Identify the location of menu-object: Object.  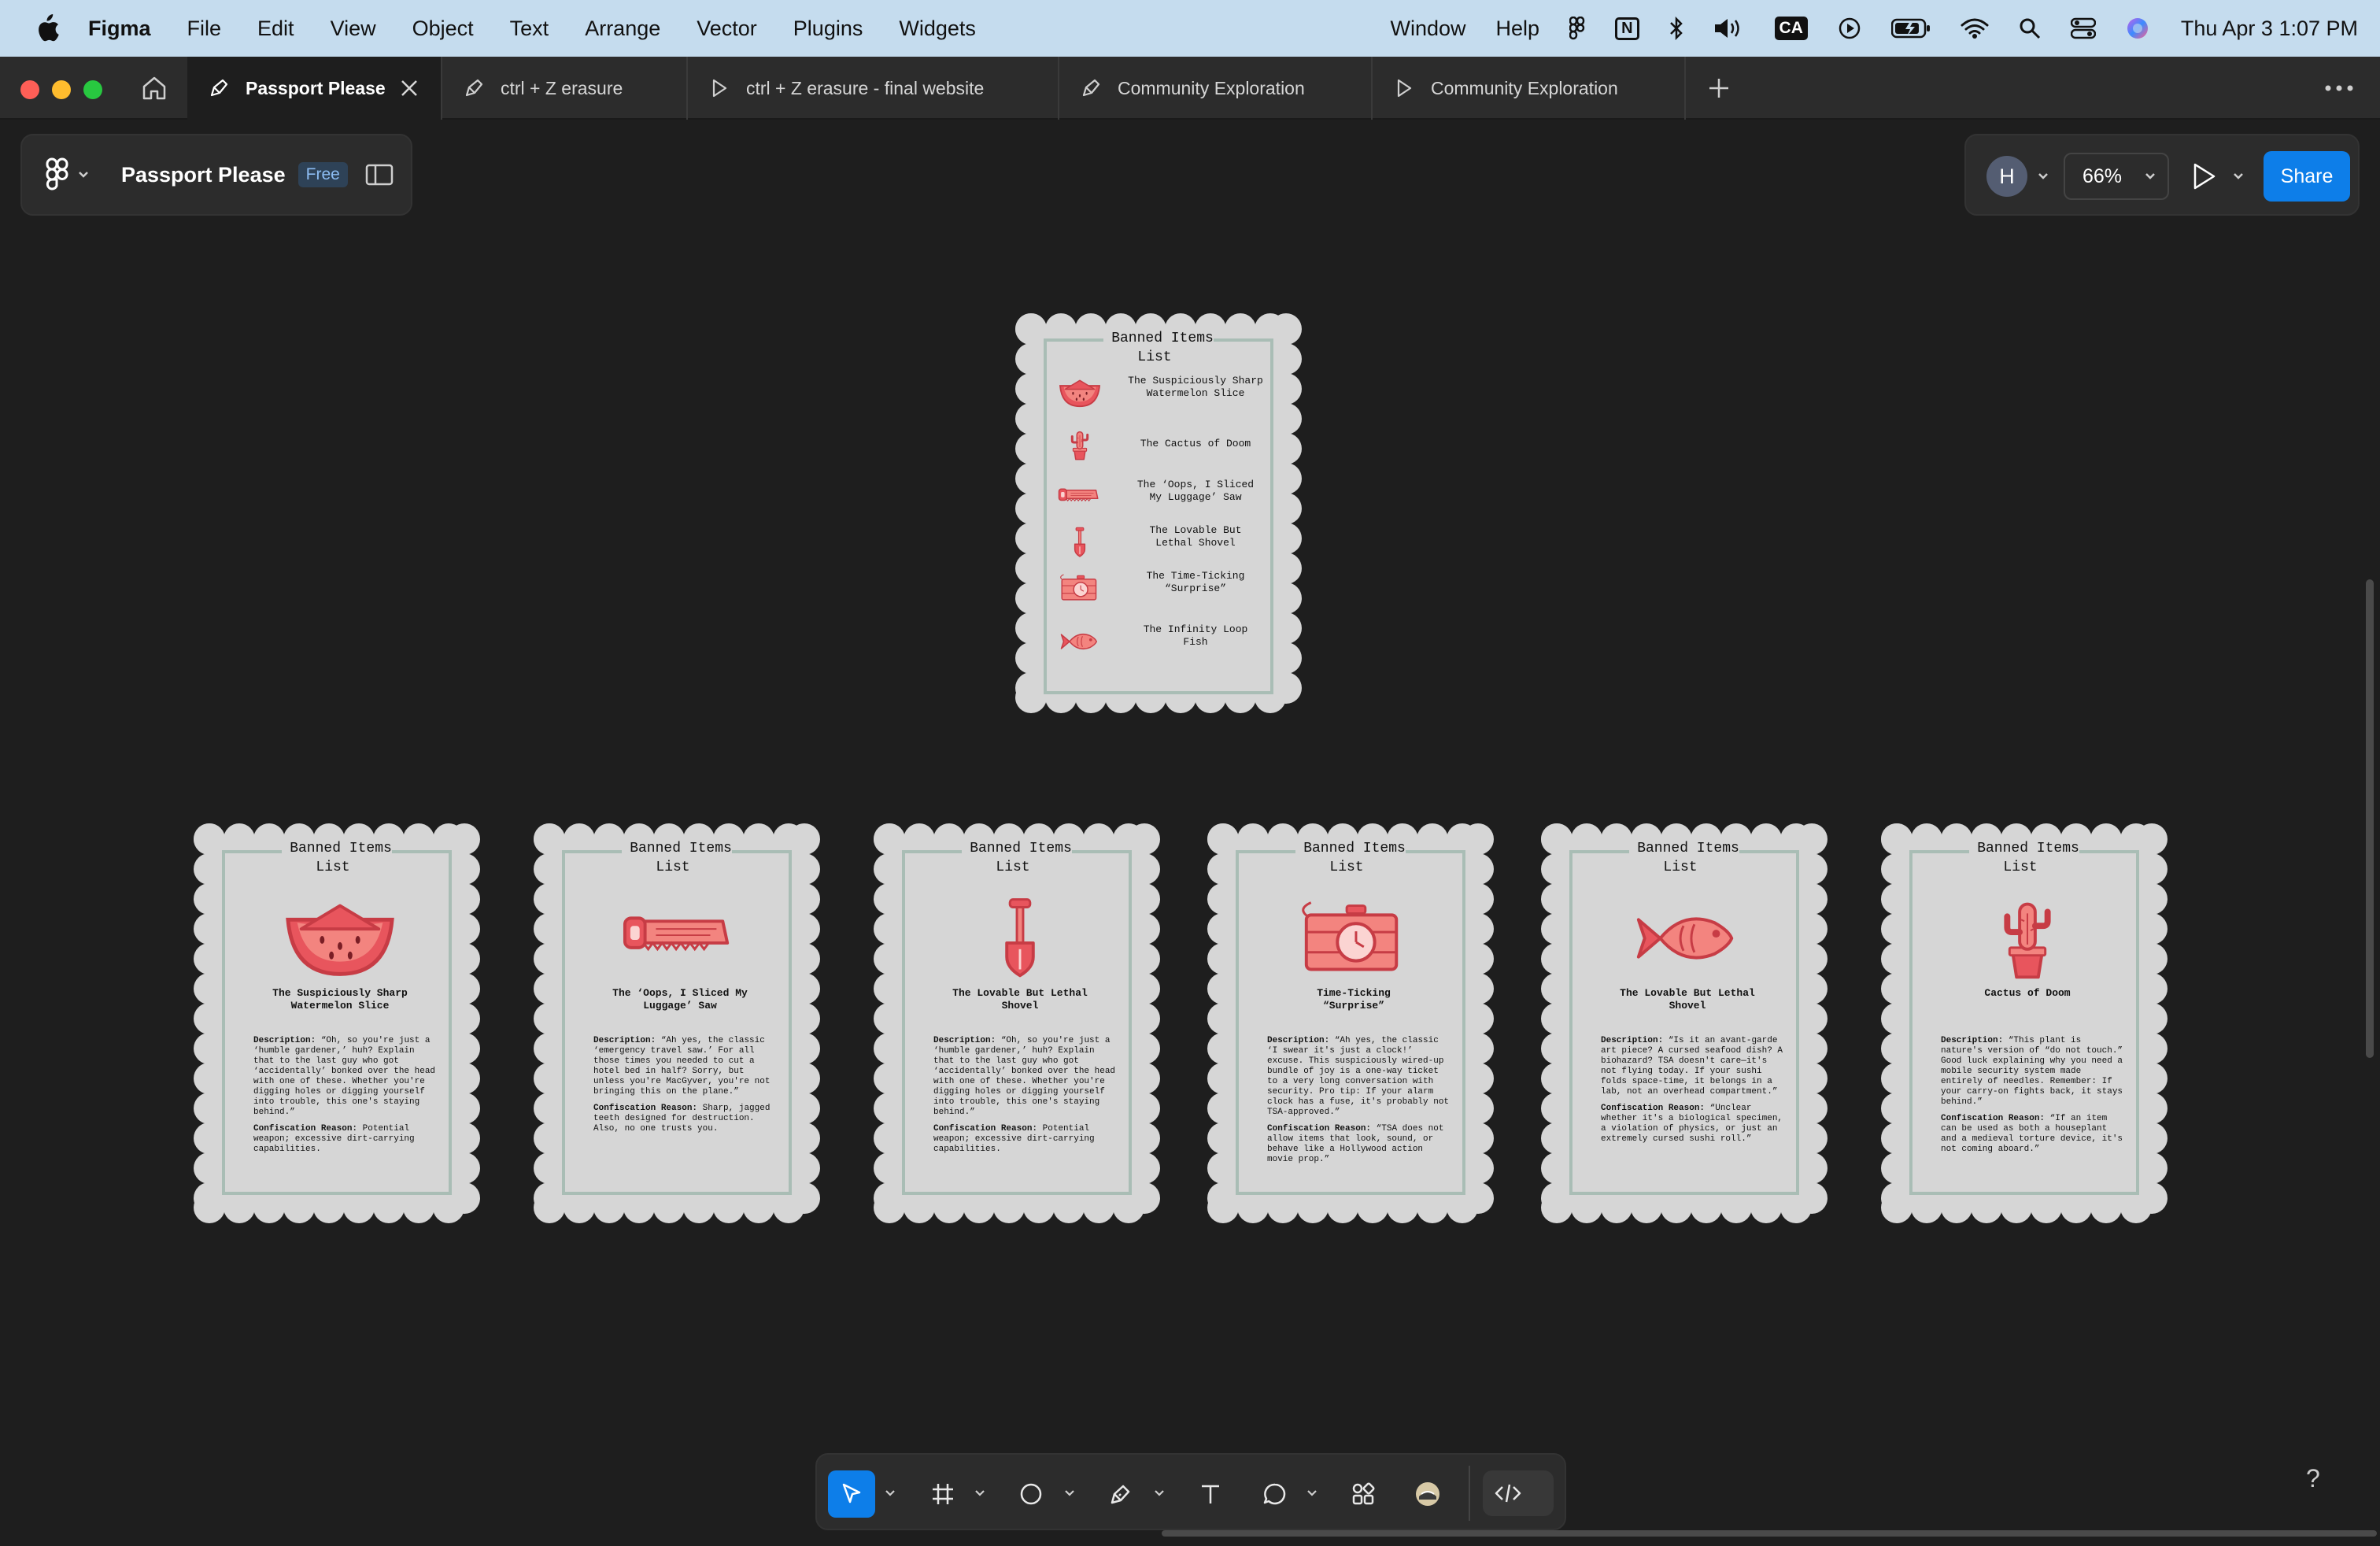
(443, 29).